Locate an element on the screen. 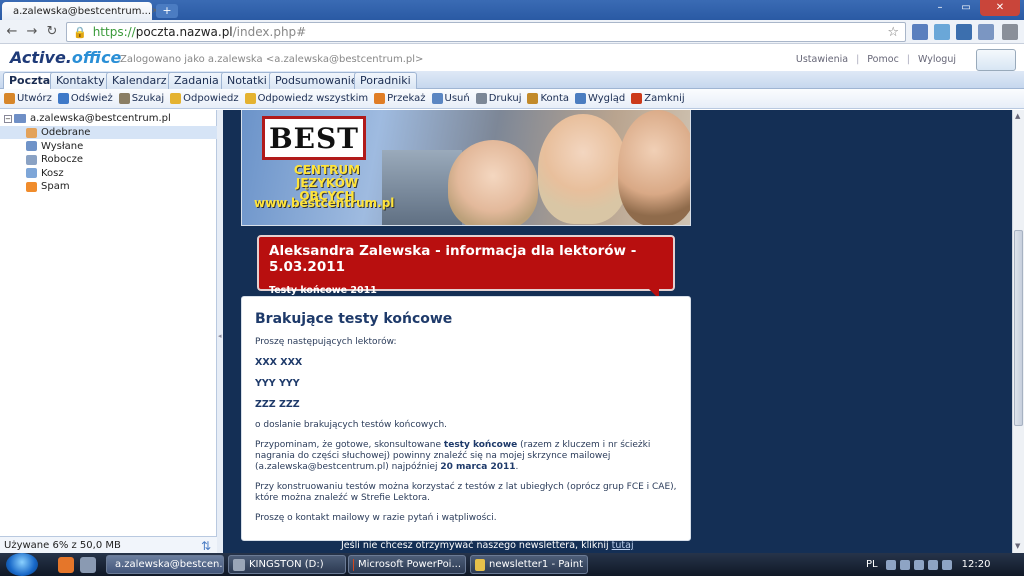 The image size is (1024, 576). sent-icon is located at coordinates (31, 146).